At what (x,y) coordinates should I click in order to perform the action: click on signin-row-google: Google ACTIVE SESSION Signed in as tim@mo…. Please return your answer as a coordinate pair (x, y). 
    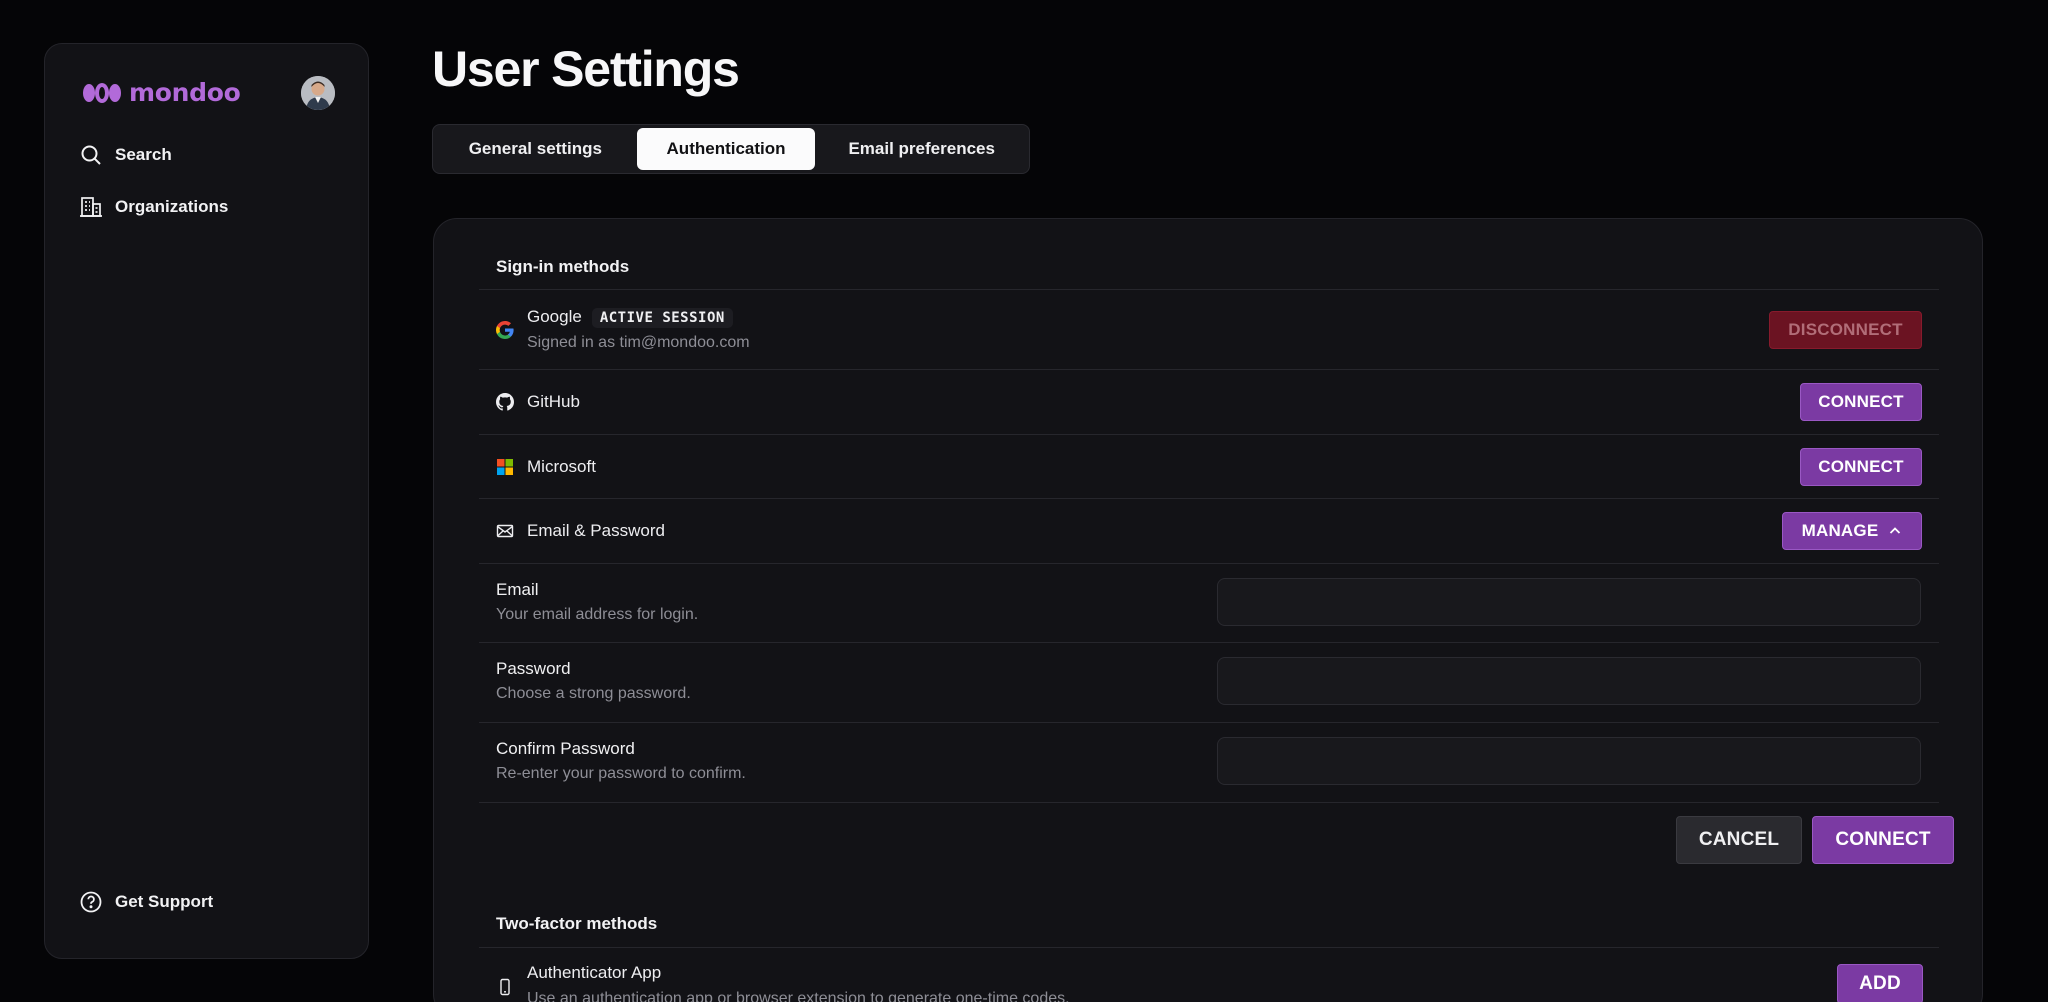
    Looking at the image, I should click on (1209, 329).